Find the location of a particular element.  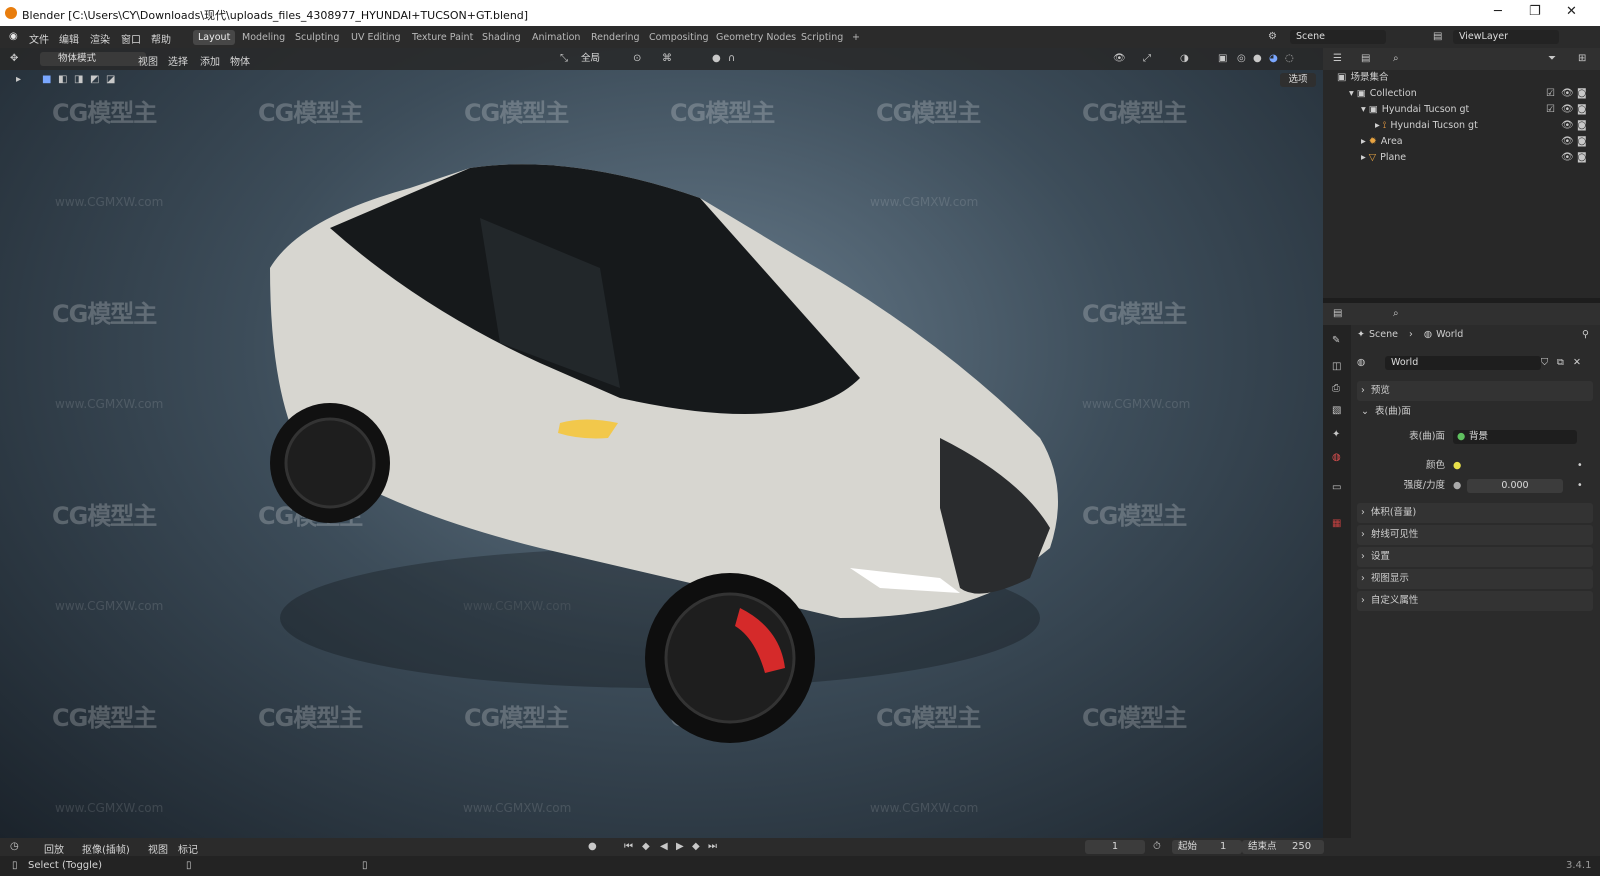

world-name-field: World is located at coordinates (1463, 363).